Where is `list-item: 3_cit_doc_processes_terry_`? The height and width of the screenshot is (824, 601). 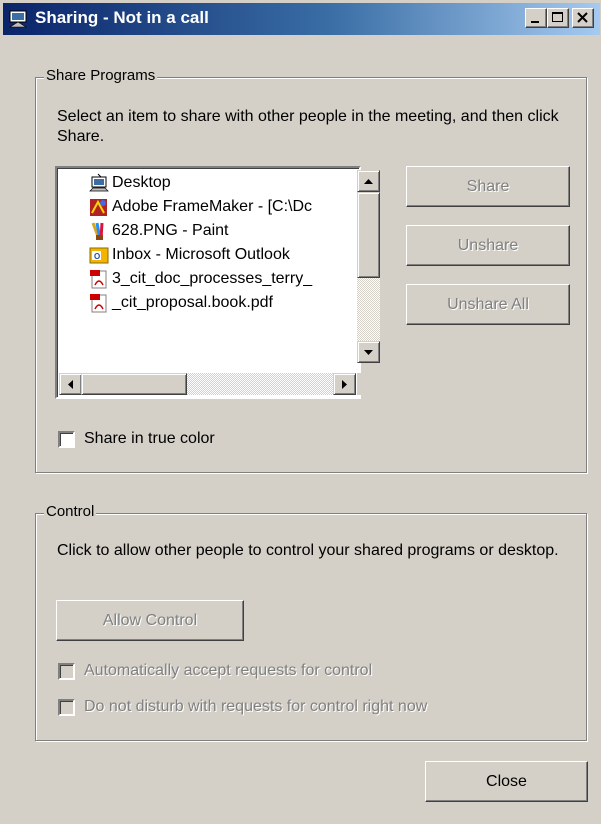
list-item: 3_cit_doc_processes_terry_ is located at coordinates (200, 279).